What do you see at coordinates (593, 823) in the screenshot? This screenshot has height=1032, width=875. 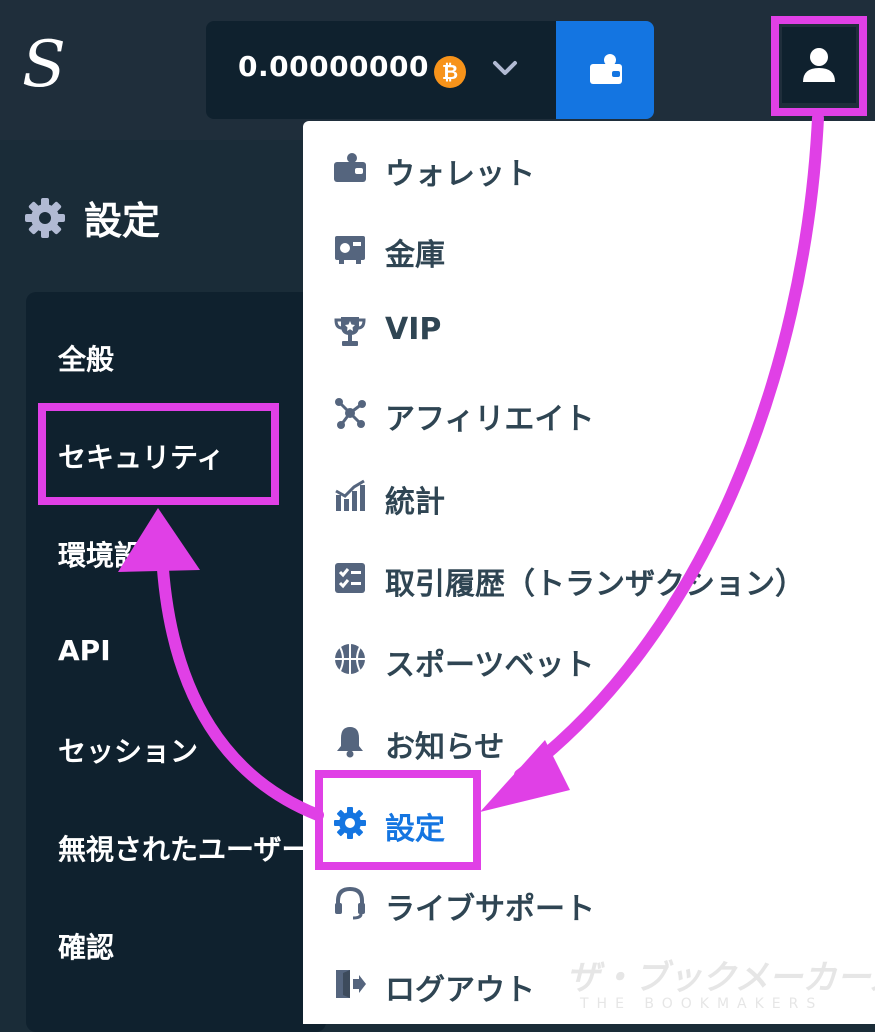 I see `menu-item-settings: 設定` at bounding box center [593, 823].